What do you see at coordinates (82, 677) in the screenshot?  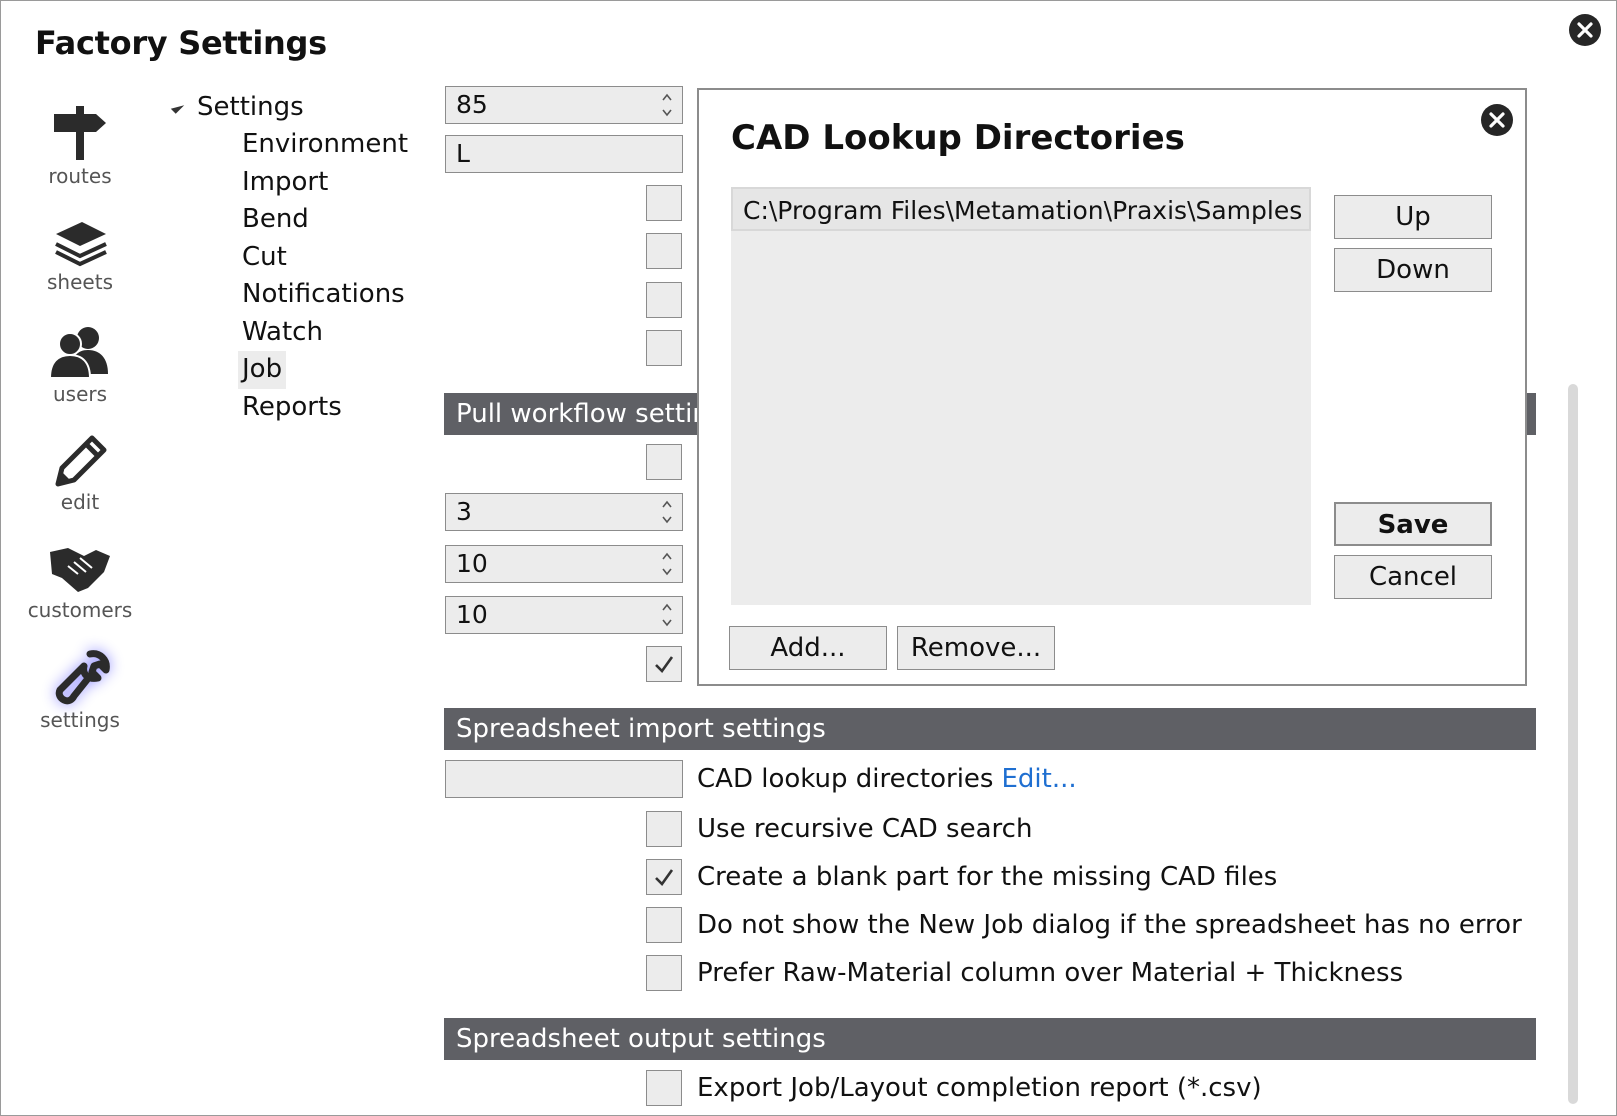 I see `wrench-icon` at bounding box center [82, 677].